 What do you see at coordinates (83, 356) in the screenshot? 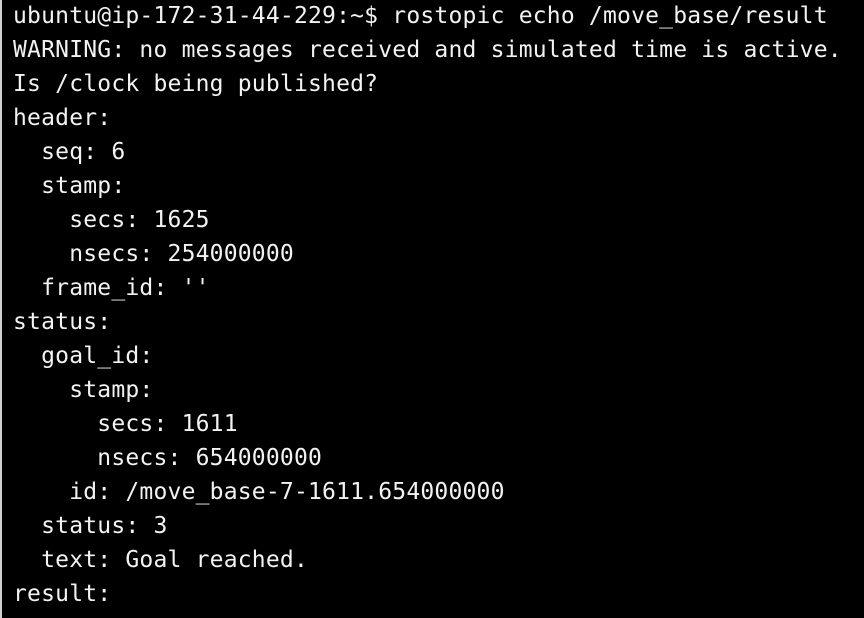
I see `output-line-goal-id: goal_id:` at bounding box center [83, 356].